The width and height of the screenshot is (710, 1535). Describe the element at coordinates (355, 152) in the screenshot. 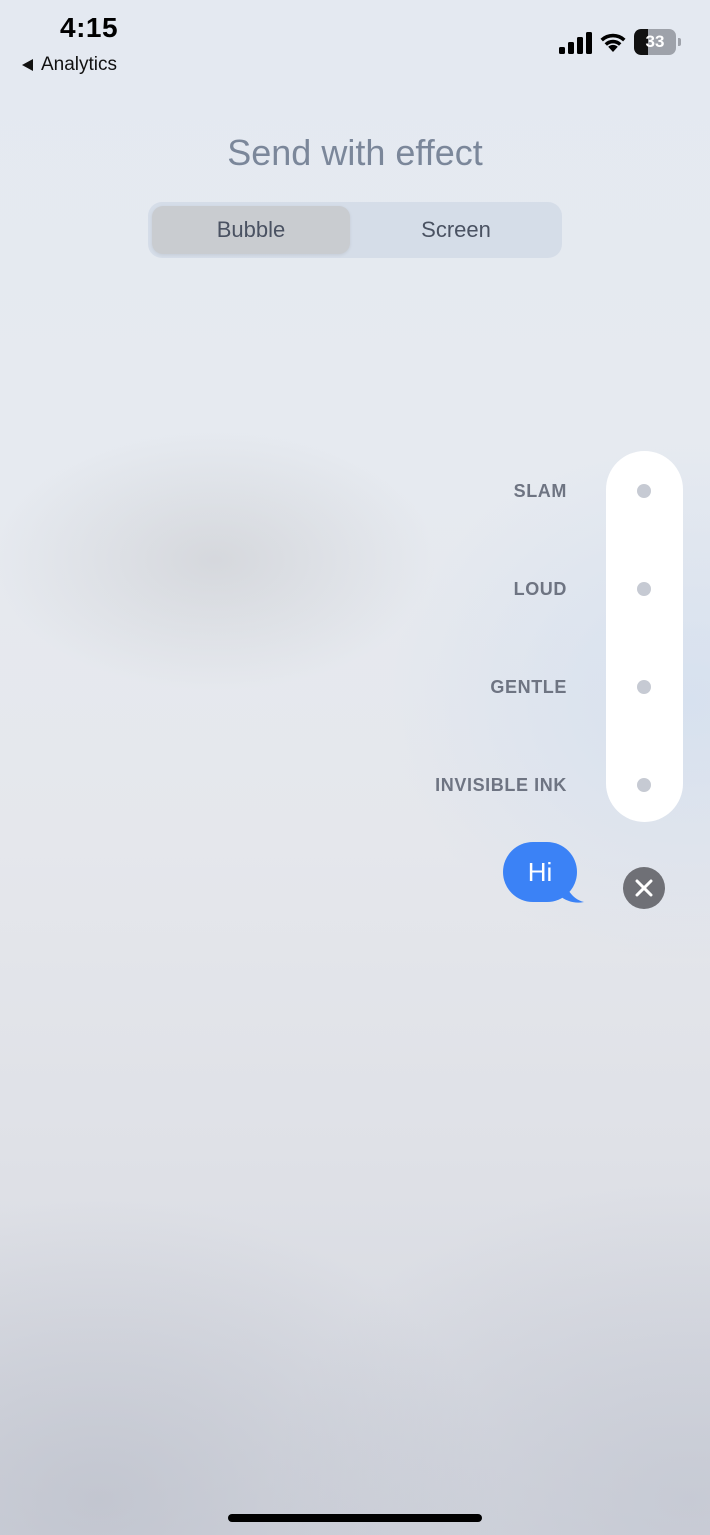

I see `page-title: Send with effect` at that location.